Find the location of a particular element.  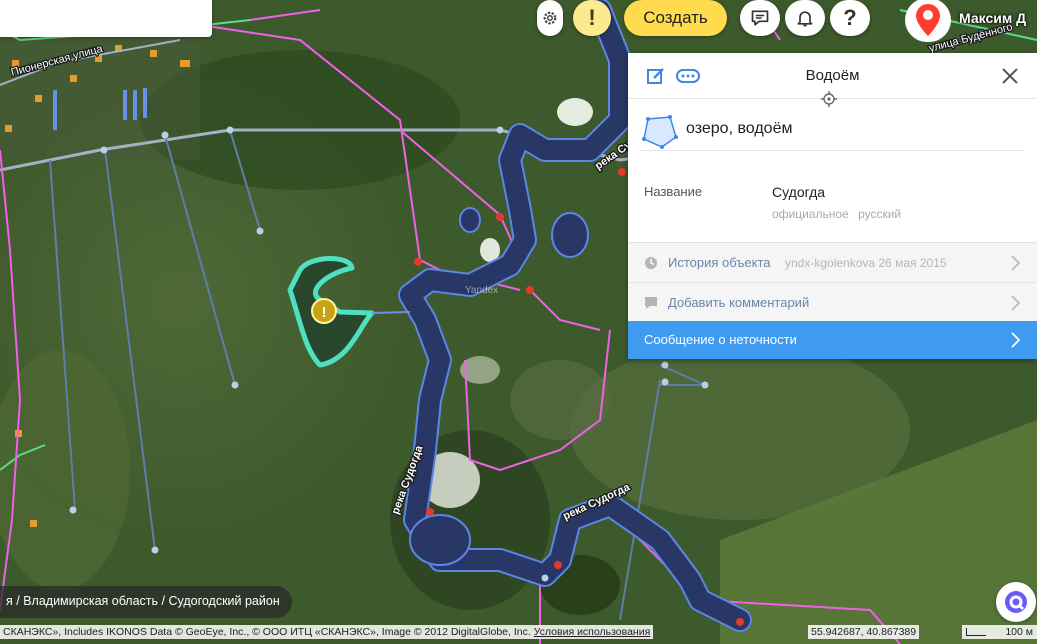

warning-pin-icon: ! is located at coordinates (324, 311).